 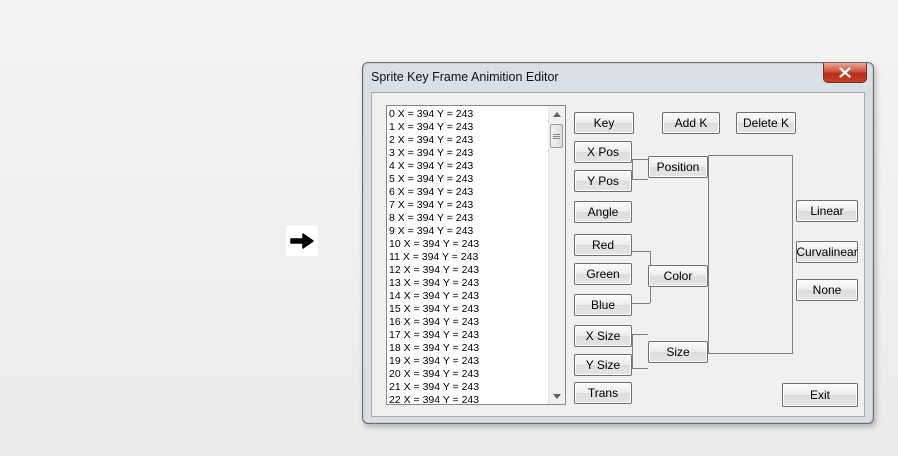 I want to click on red-button: Red, so click(x=603, y=245).